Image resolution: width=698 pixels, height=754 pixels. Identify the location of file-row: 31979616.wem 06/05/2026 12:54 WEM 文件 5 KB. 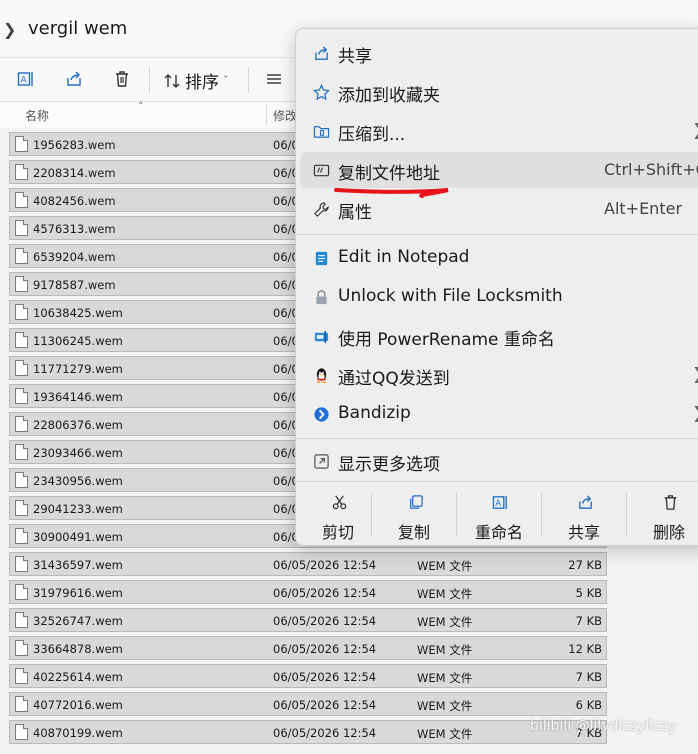
(308, 592).